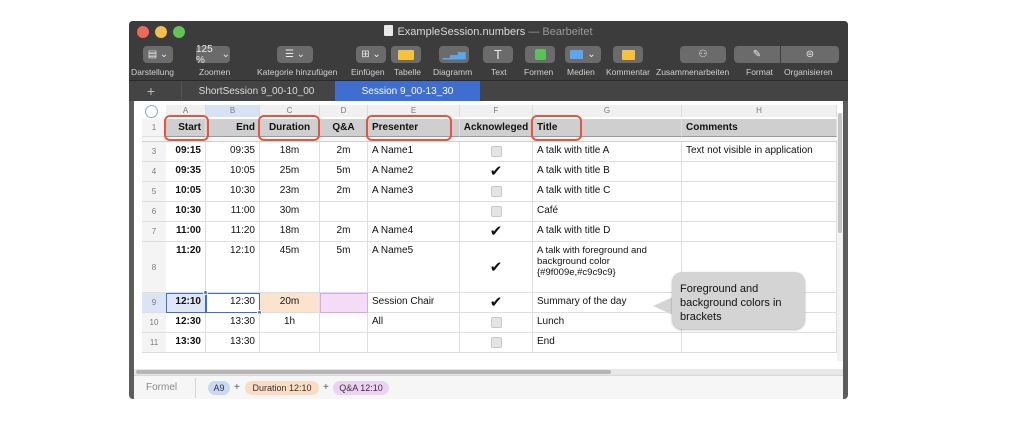 The width and height of the screenshot is (1009, 428). What do you see at coordinates (290, 267) in the screenshot?
I see `cell-duration: 45m` at bounding box center [290, 267].